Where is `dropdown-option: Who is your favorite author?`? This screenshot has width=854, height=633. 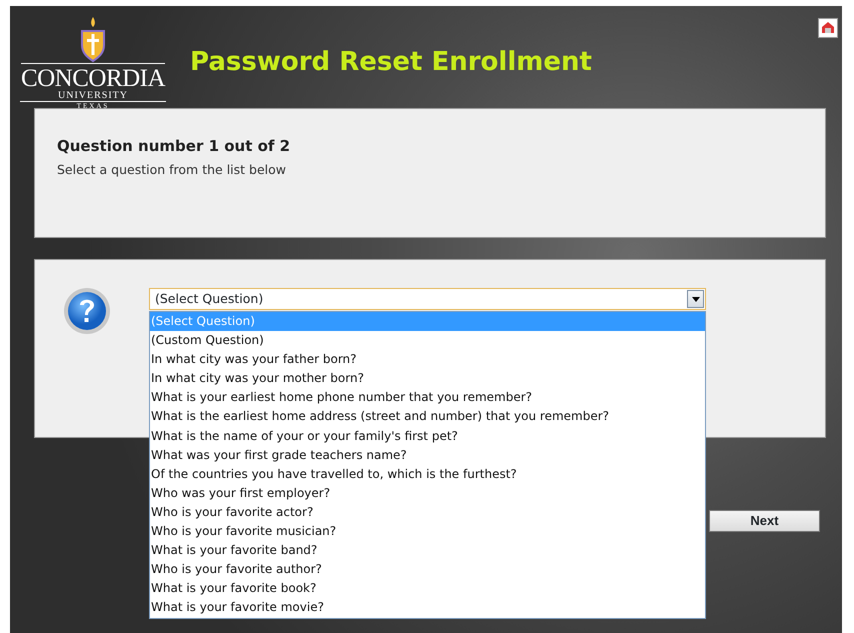 dropdown-option: Who is your favorite author? is located at coordinates (427, 570).